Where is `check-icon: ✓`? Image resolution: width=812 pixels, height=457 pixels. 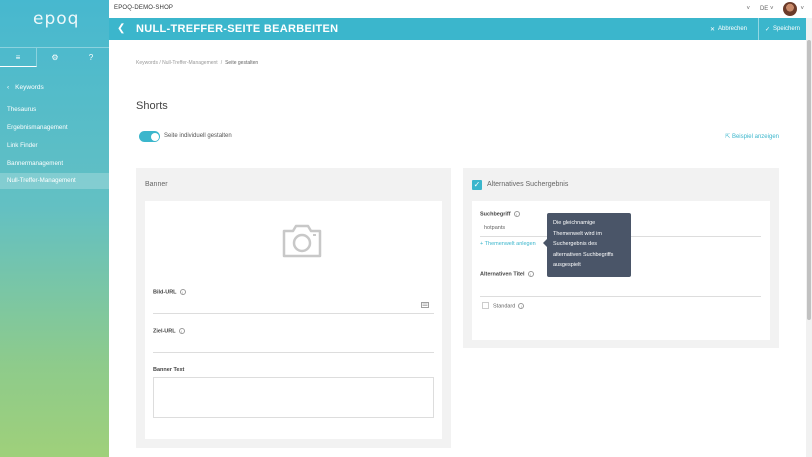 check-icon: ✓ is located at coordinates (767, 29).